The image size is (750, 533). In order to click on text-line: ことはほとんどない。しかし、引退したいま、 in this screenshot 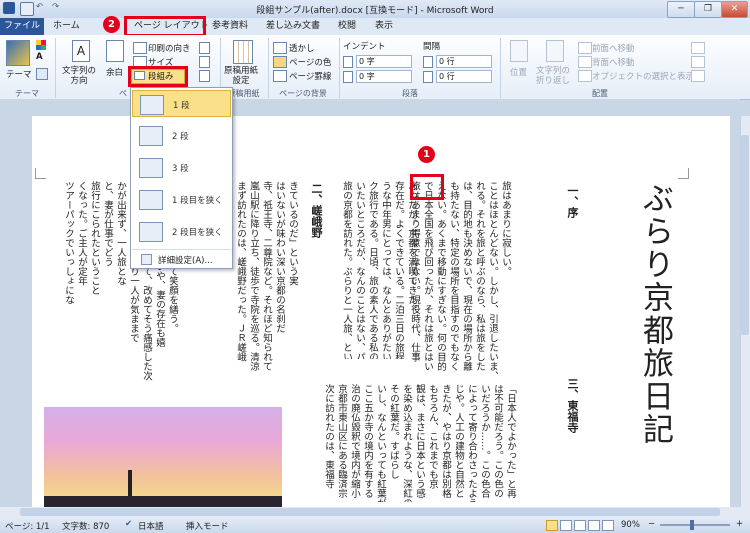, I will do `click(492, 281)`.